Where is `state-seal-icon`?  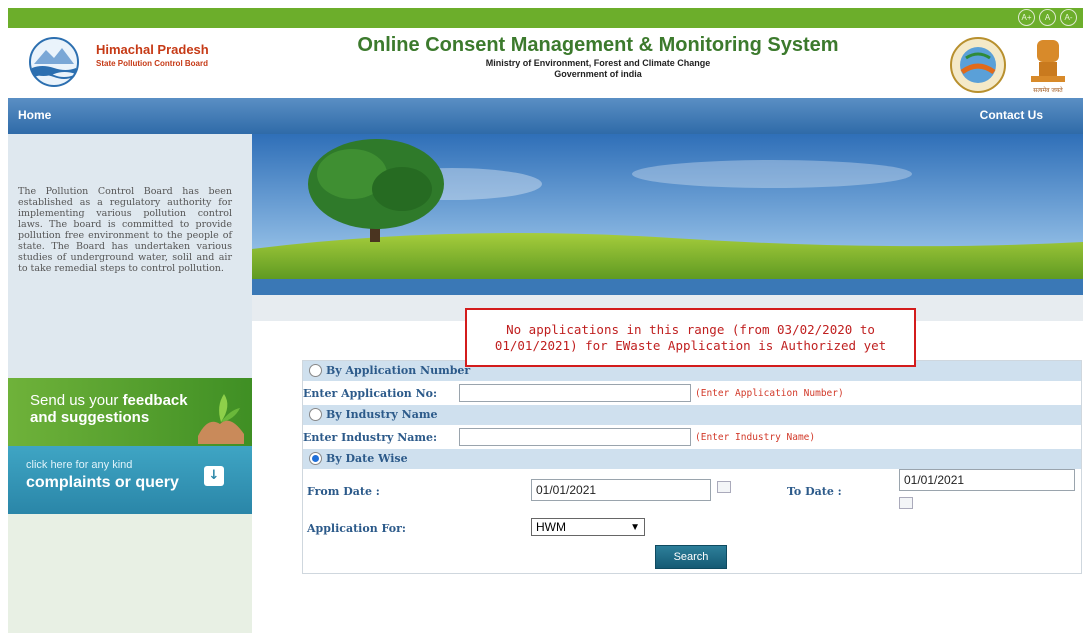 state-seal-icon is located at coordinates (978, 65).